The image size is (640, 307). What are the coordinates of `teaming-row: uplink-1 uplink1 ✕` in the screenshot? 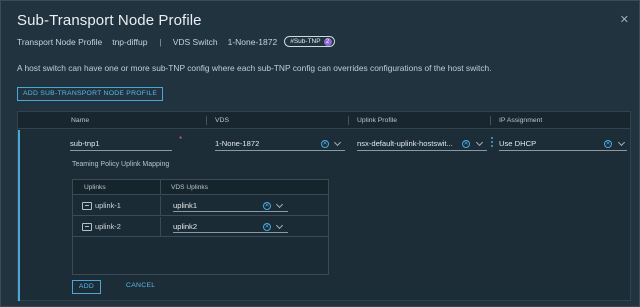 It's located at (200, 206).